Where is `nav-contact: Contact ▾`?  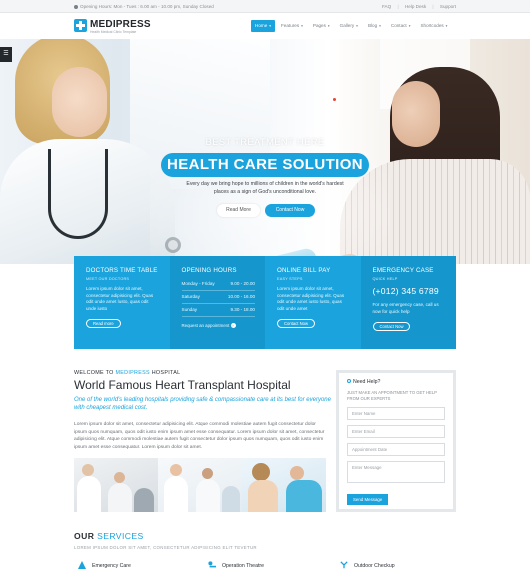
nav-contact: Contact ▾ is located at coordinates (401, 26).